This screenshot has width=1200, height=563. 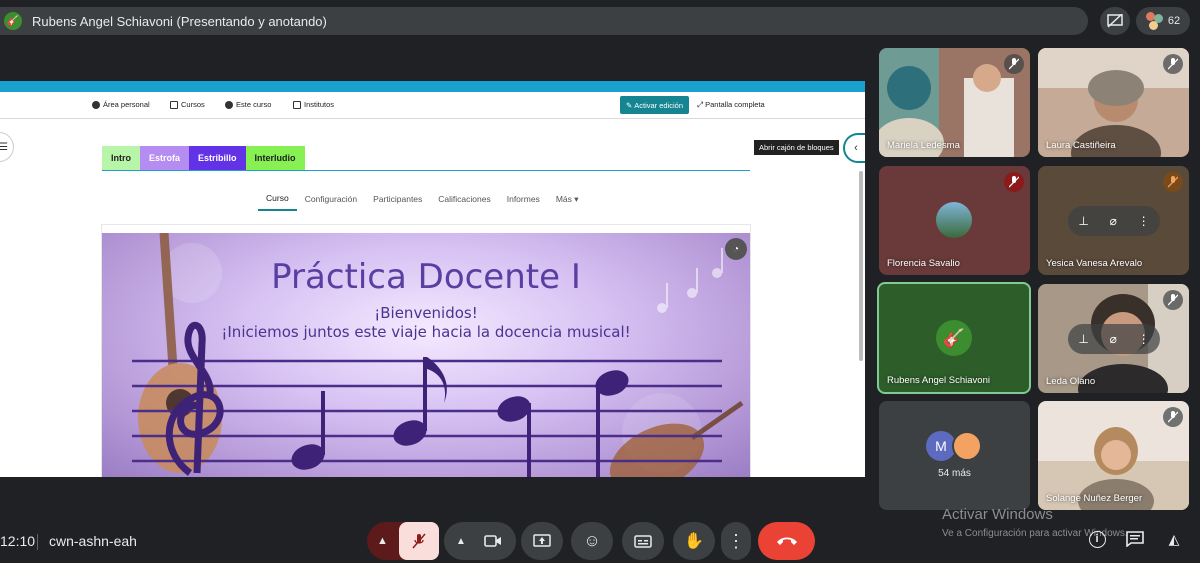 I want to click on info-icon: i, so click(x=1097, y=539).